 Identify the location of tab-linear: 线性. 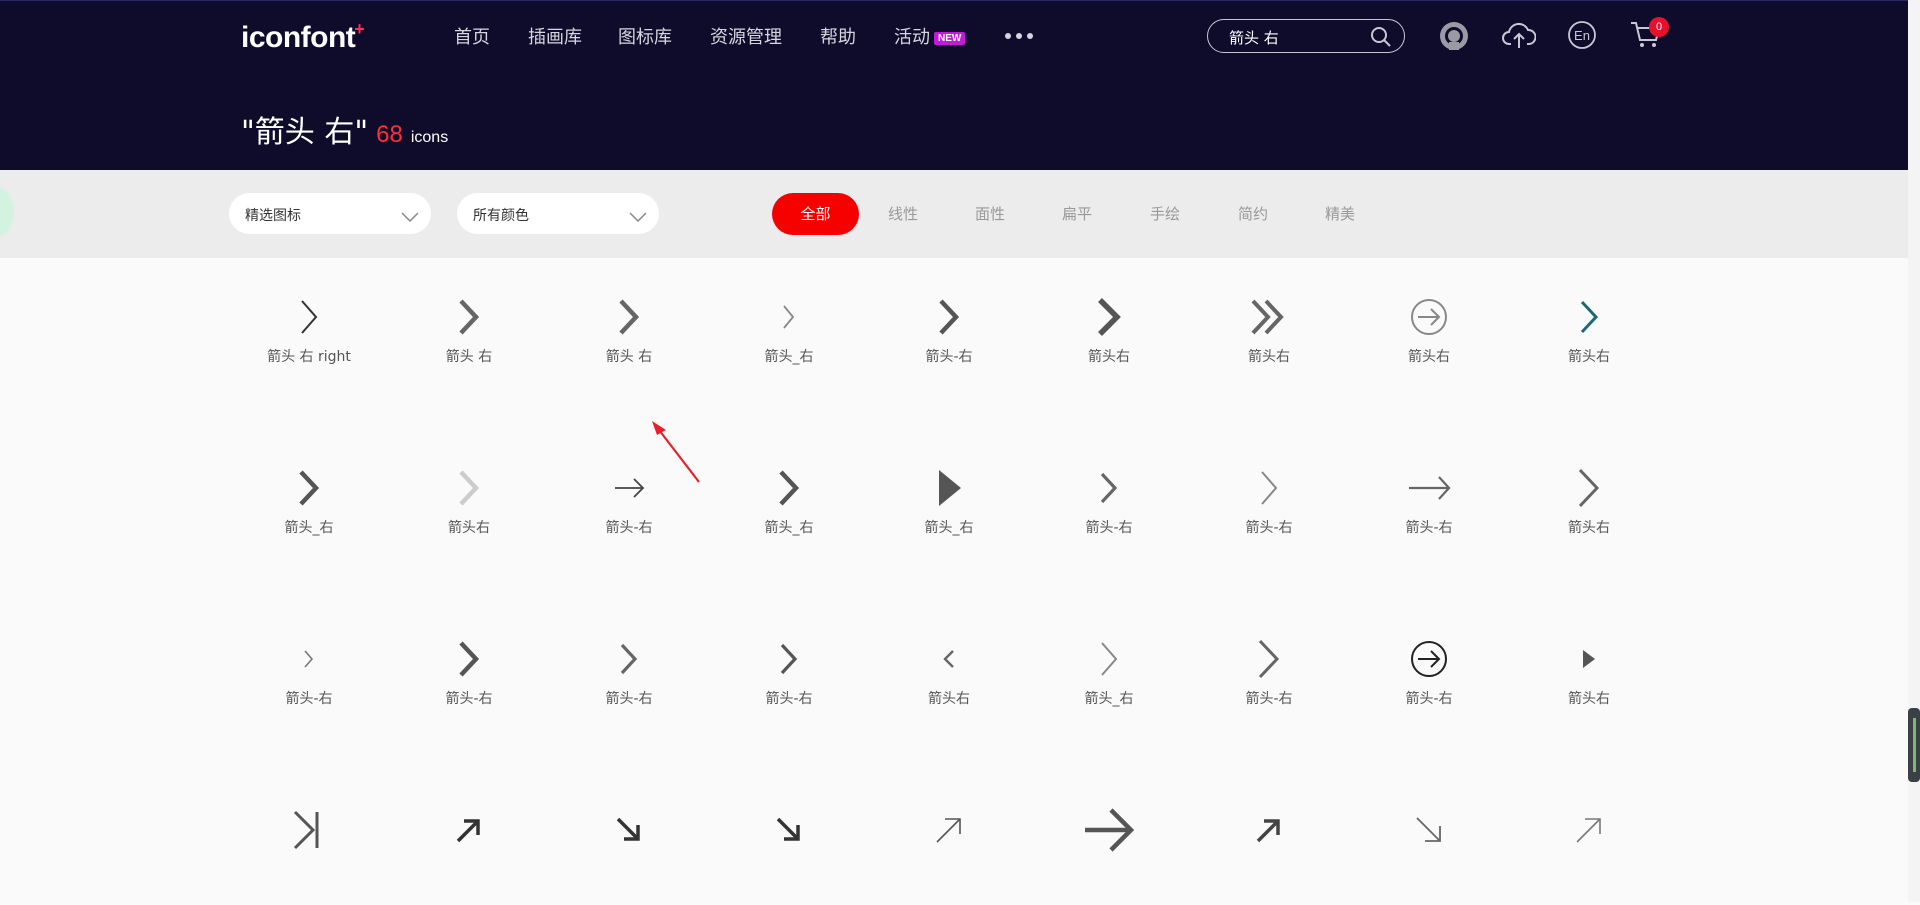
(903, 214).